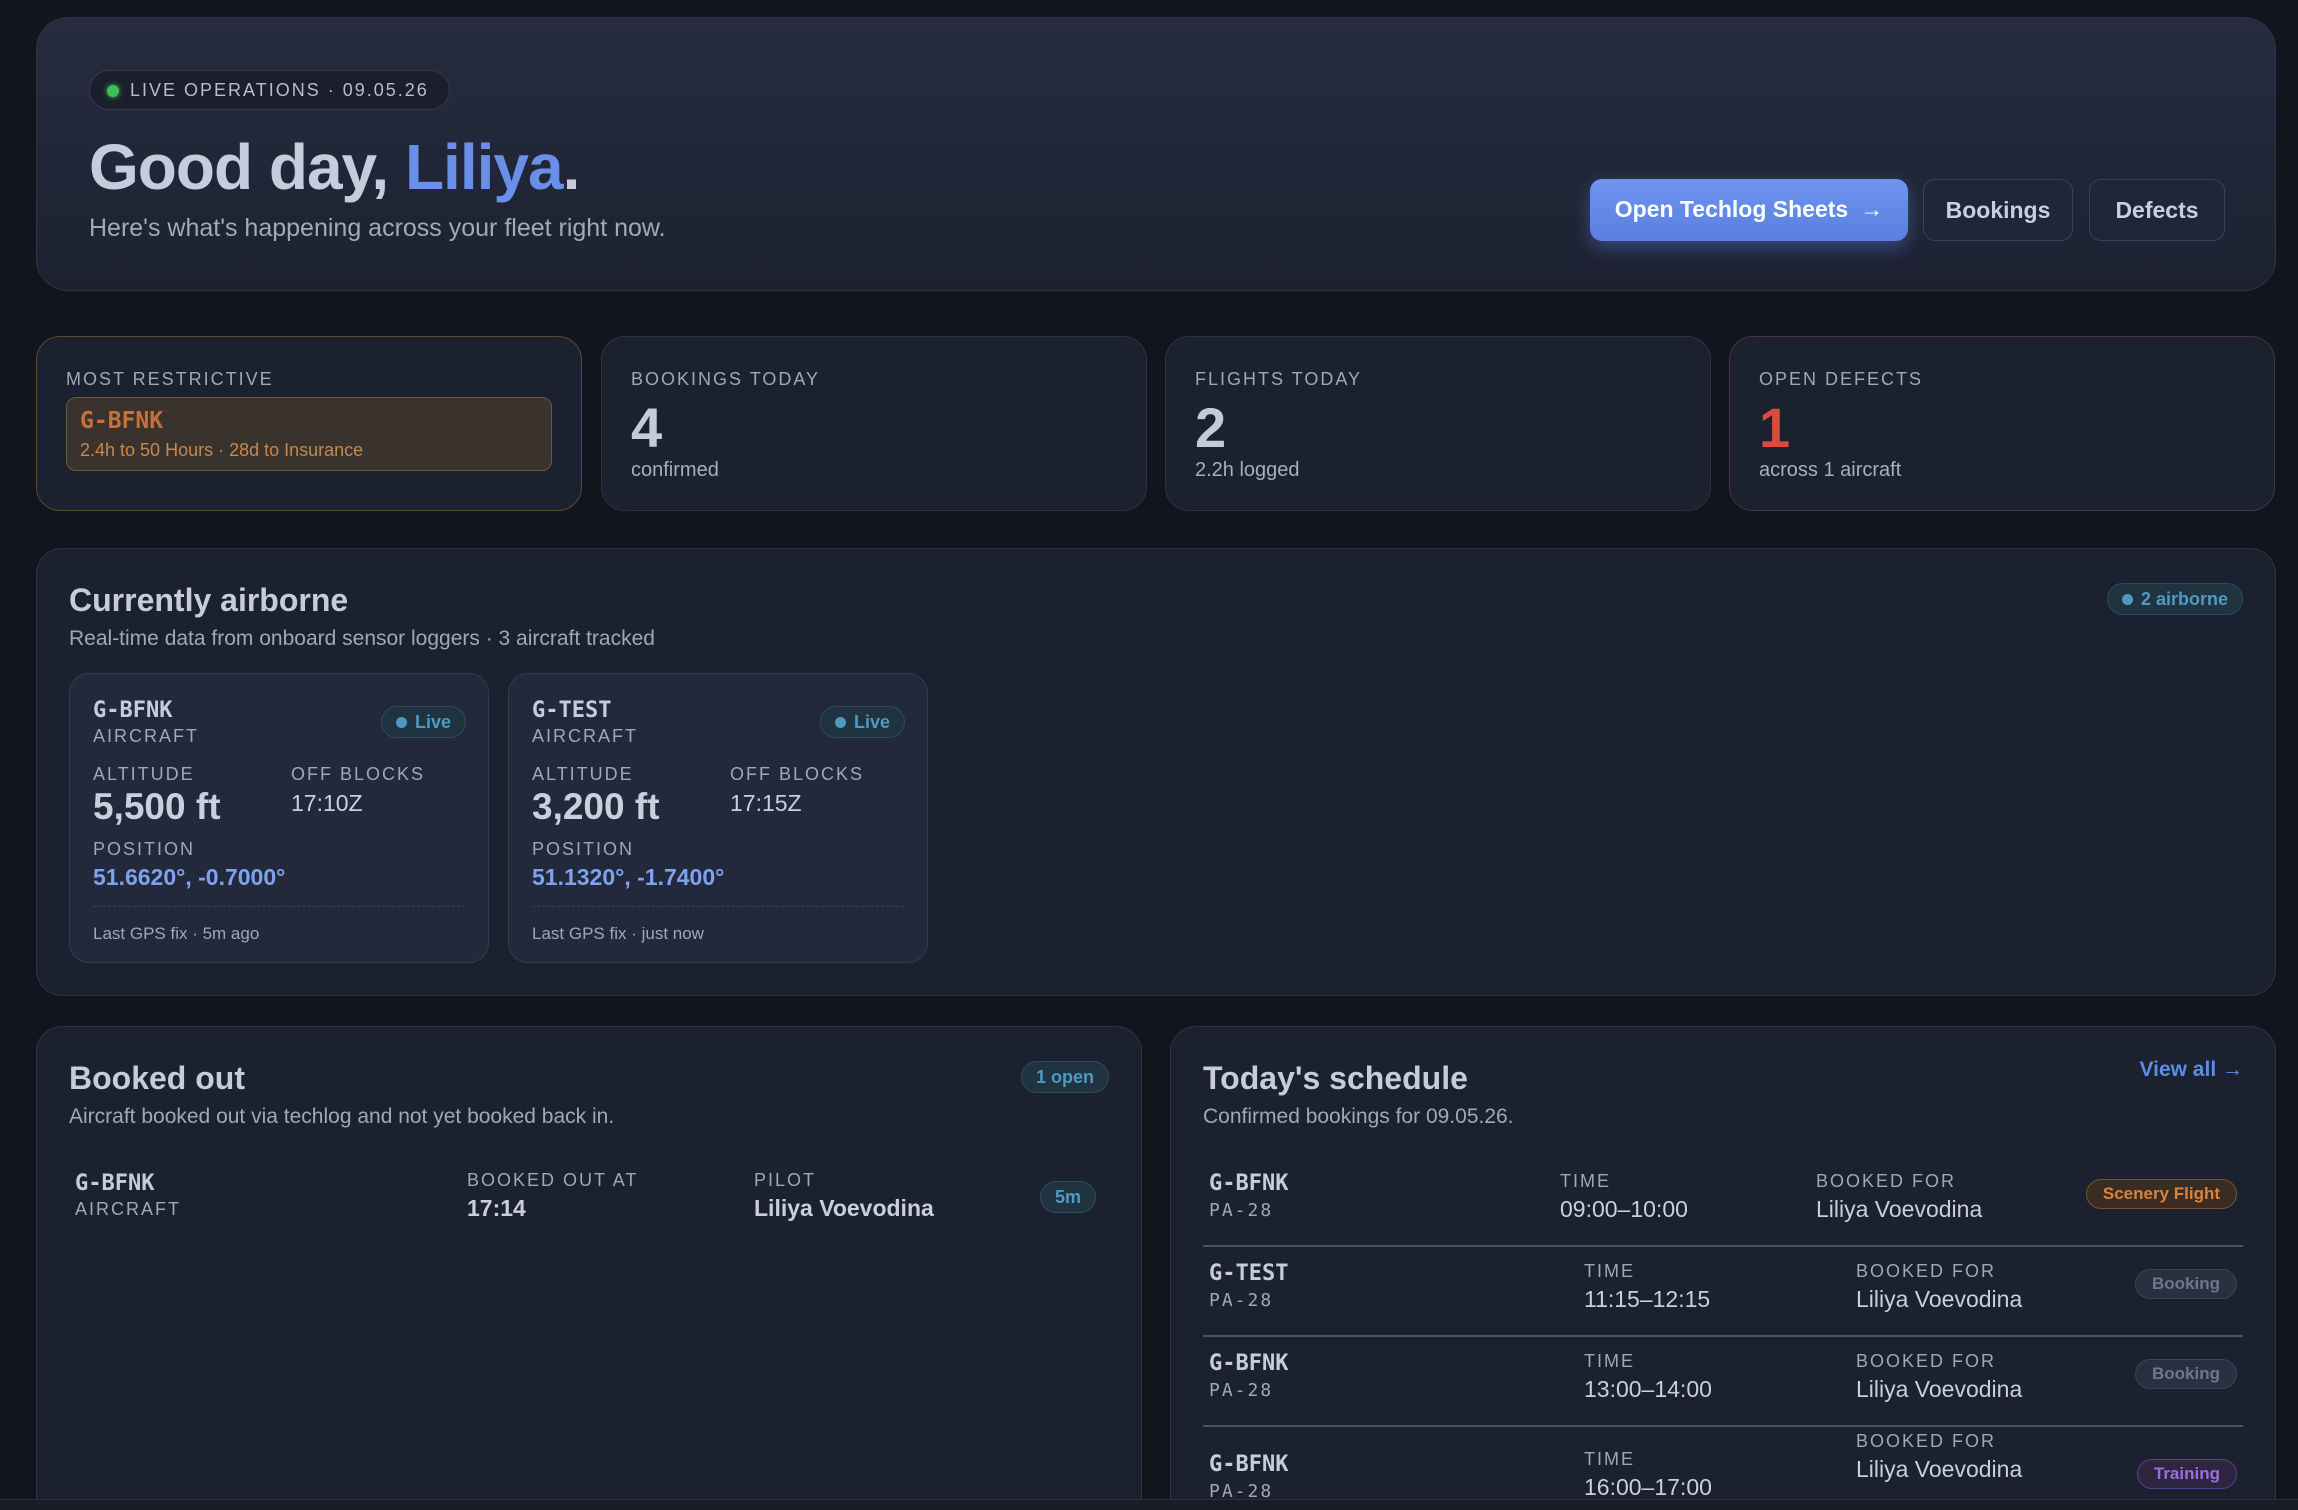 The height and width of the screenshot is (1510, 2298). What do you see at coordinates (170, 379) in the screenshot?
I see `most-restrictive-label: MOST RESTRICTIVE` at bounding box center [170, 379].